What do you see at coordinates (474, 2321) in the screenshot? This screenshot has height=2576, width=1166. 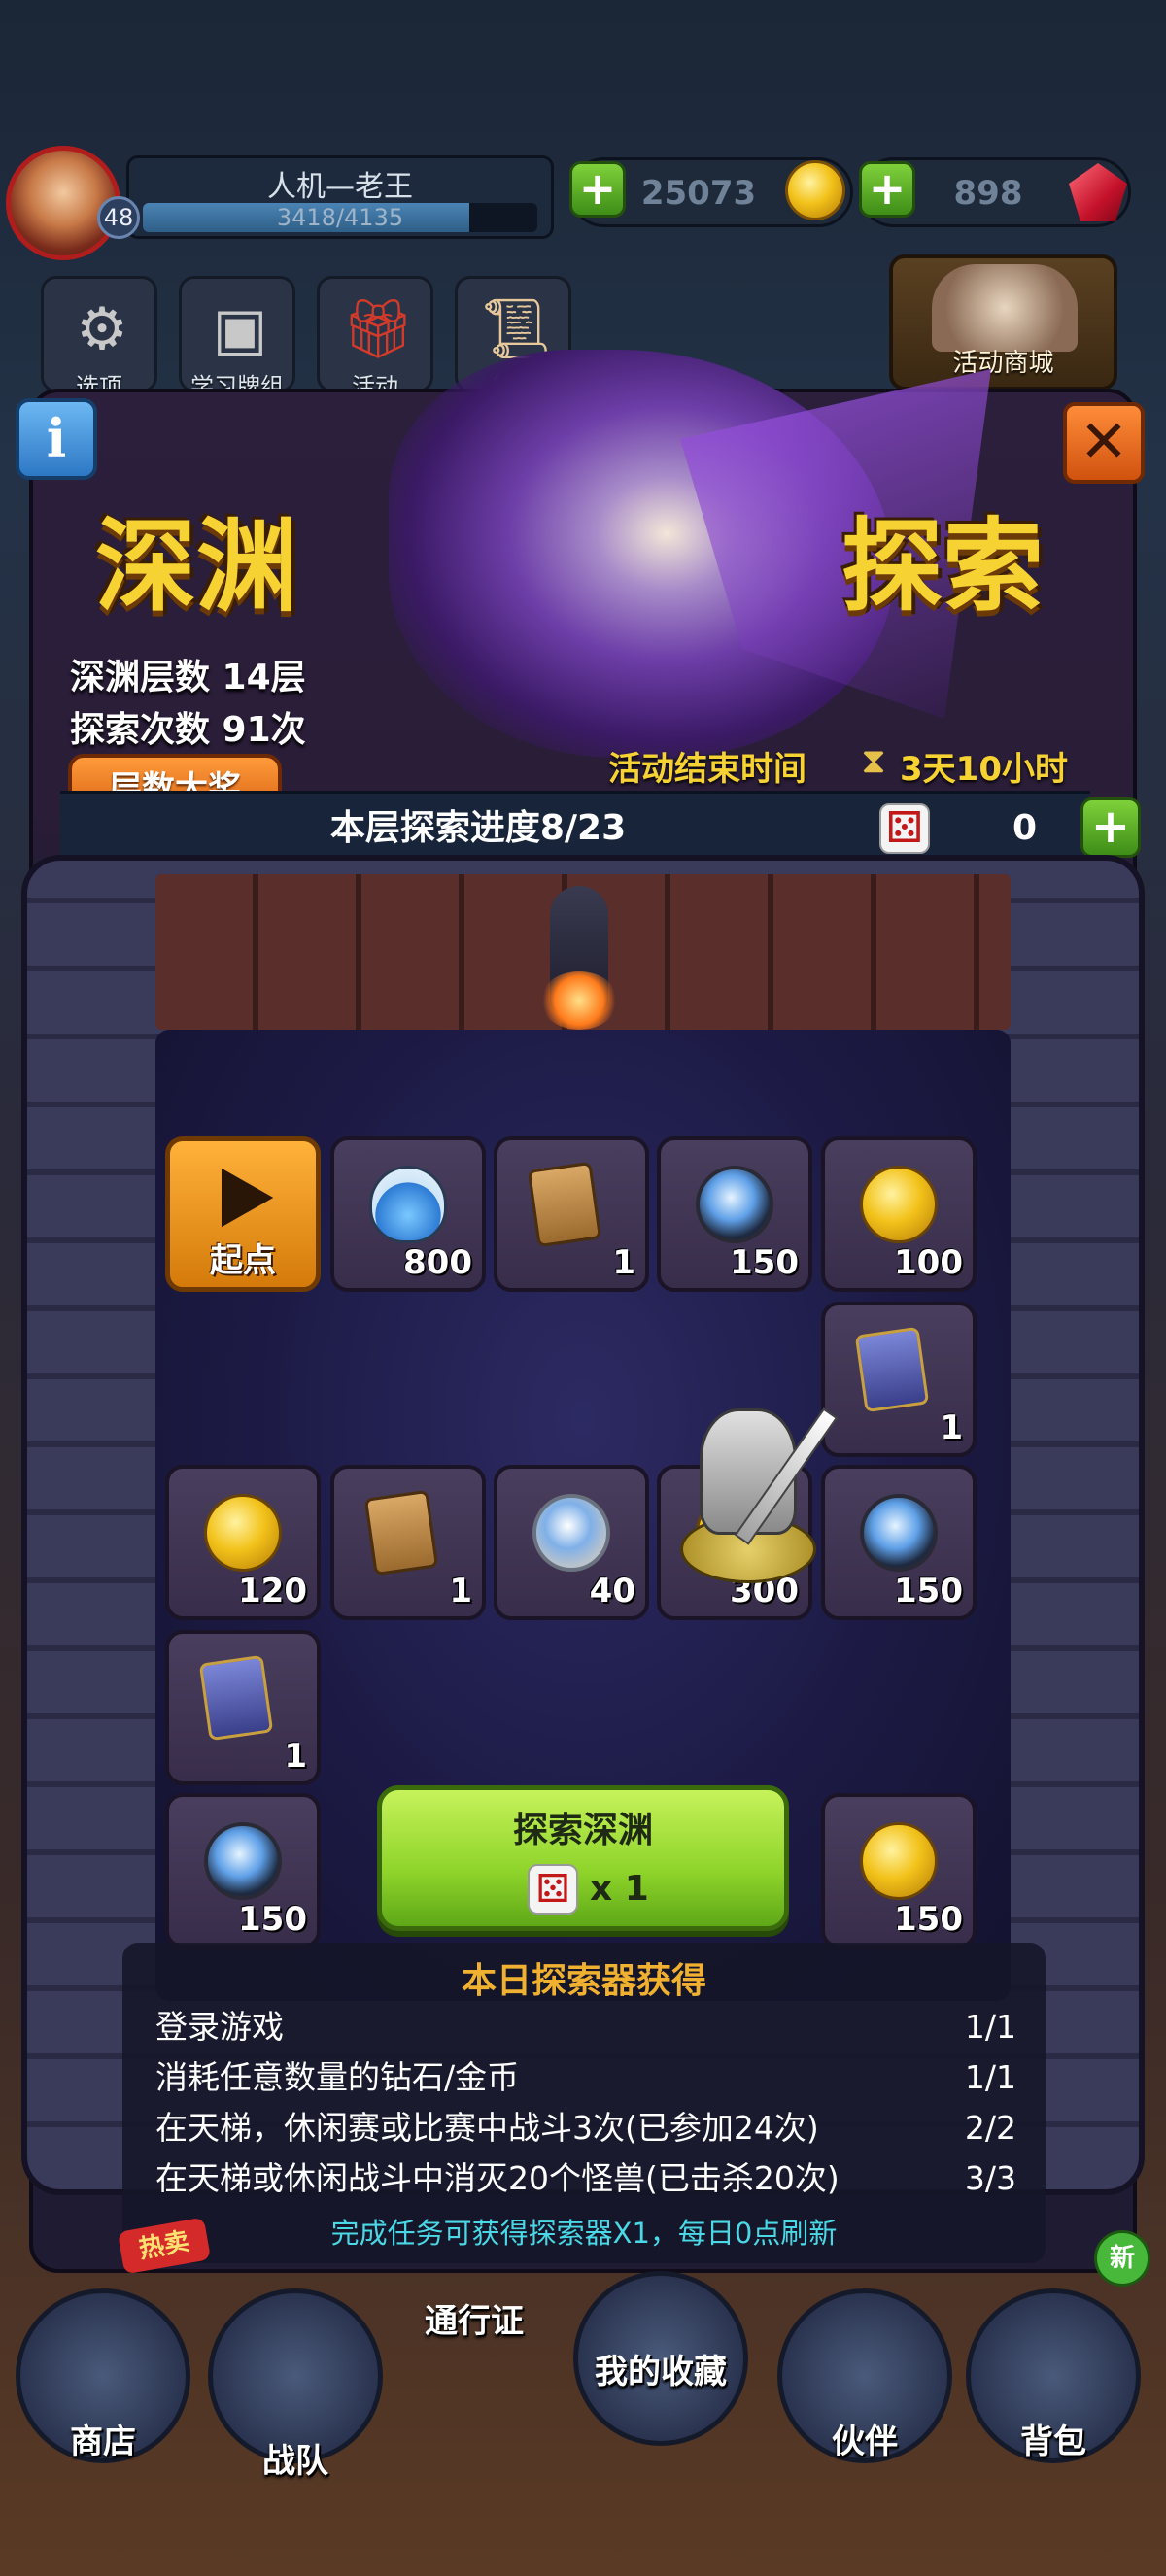 I see `nav-battle-pass-label: 通行证` at bounding box center [474, 2321].